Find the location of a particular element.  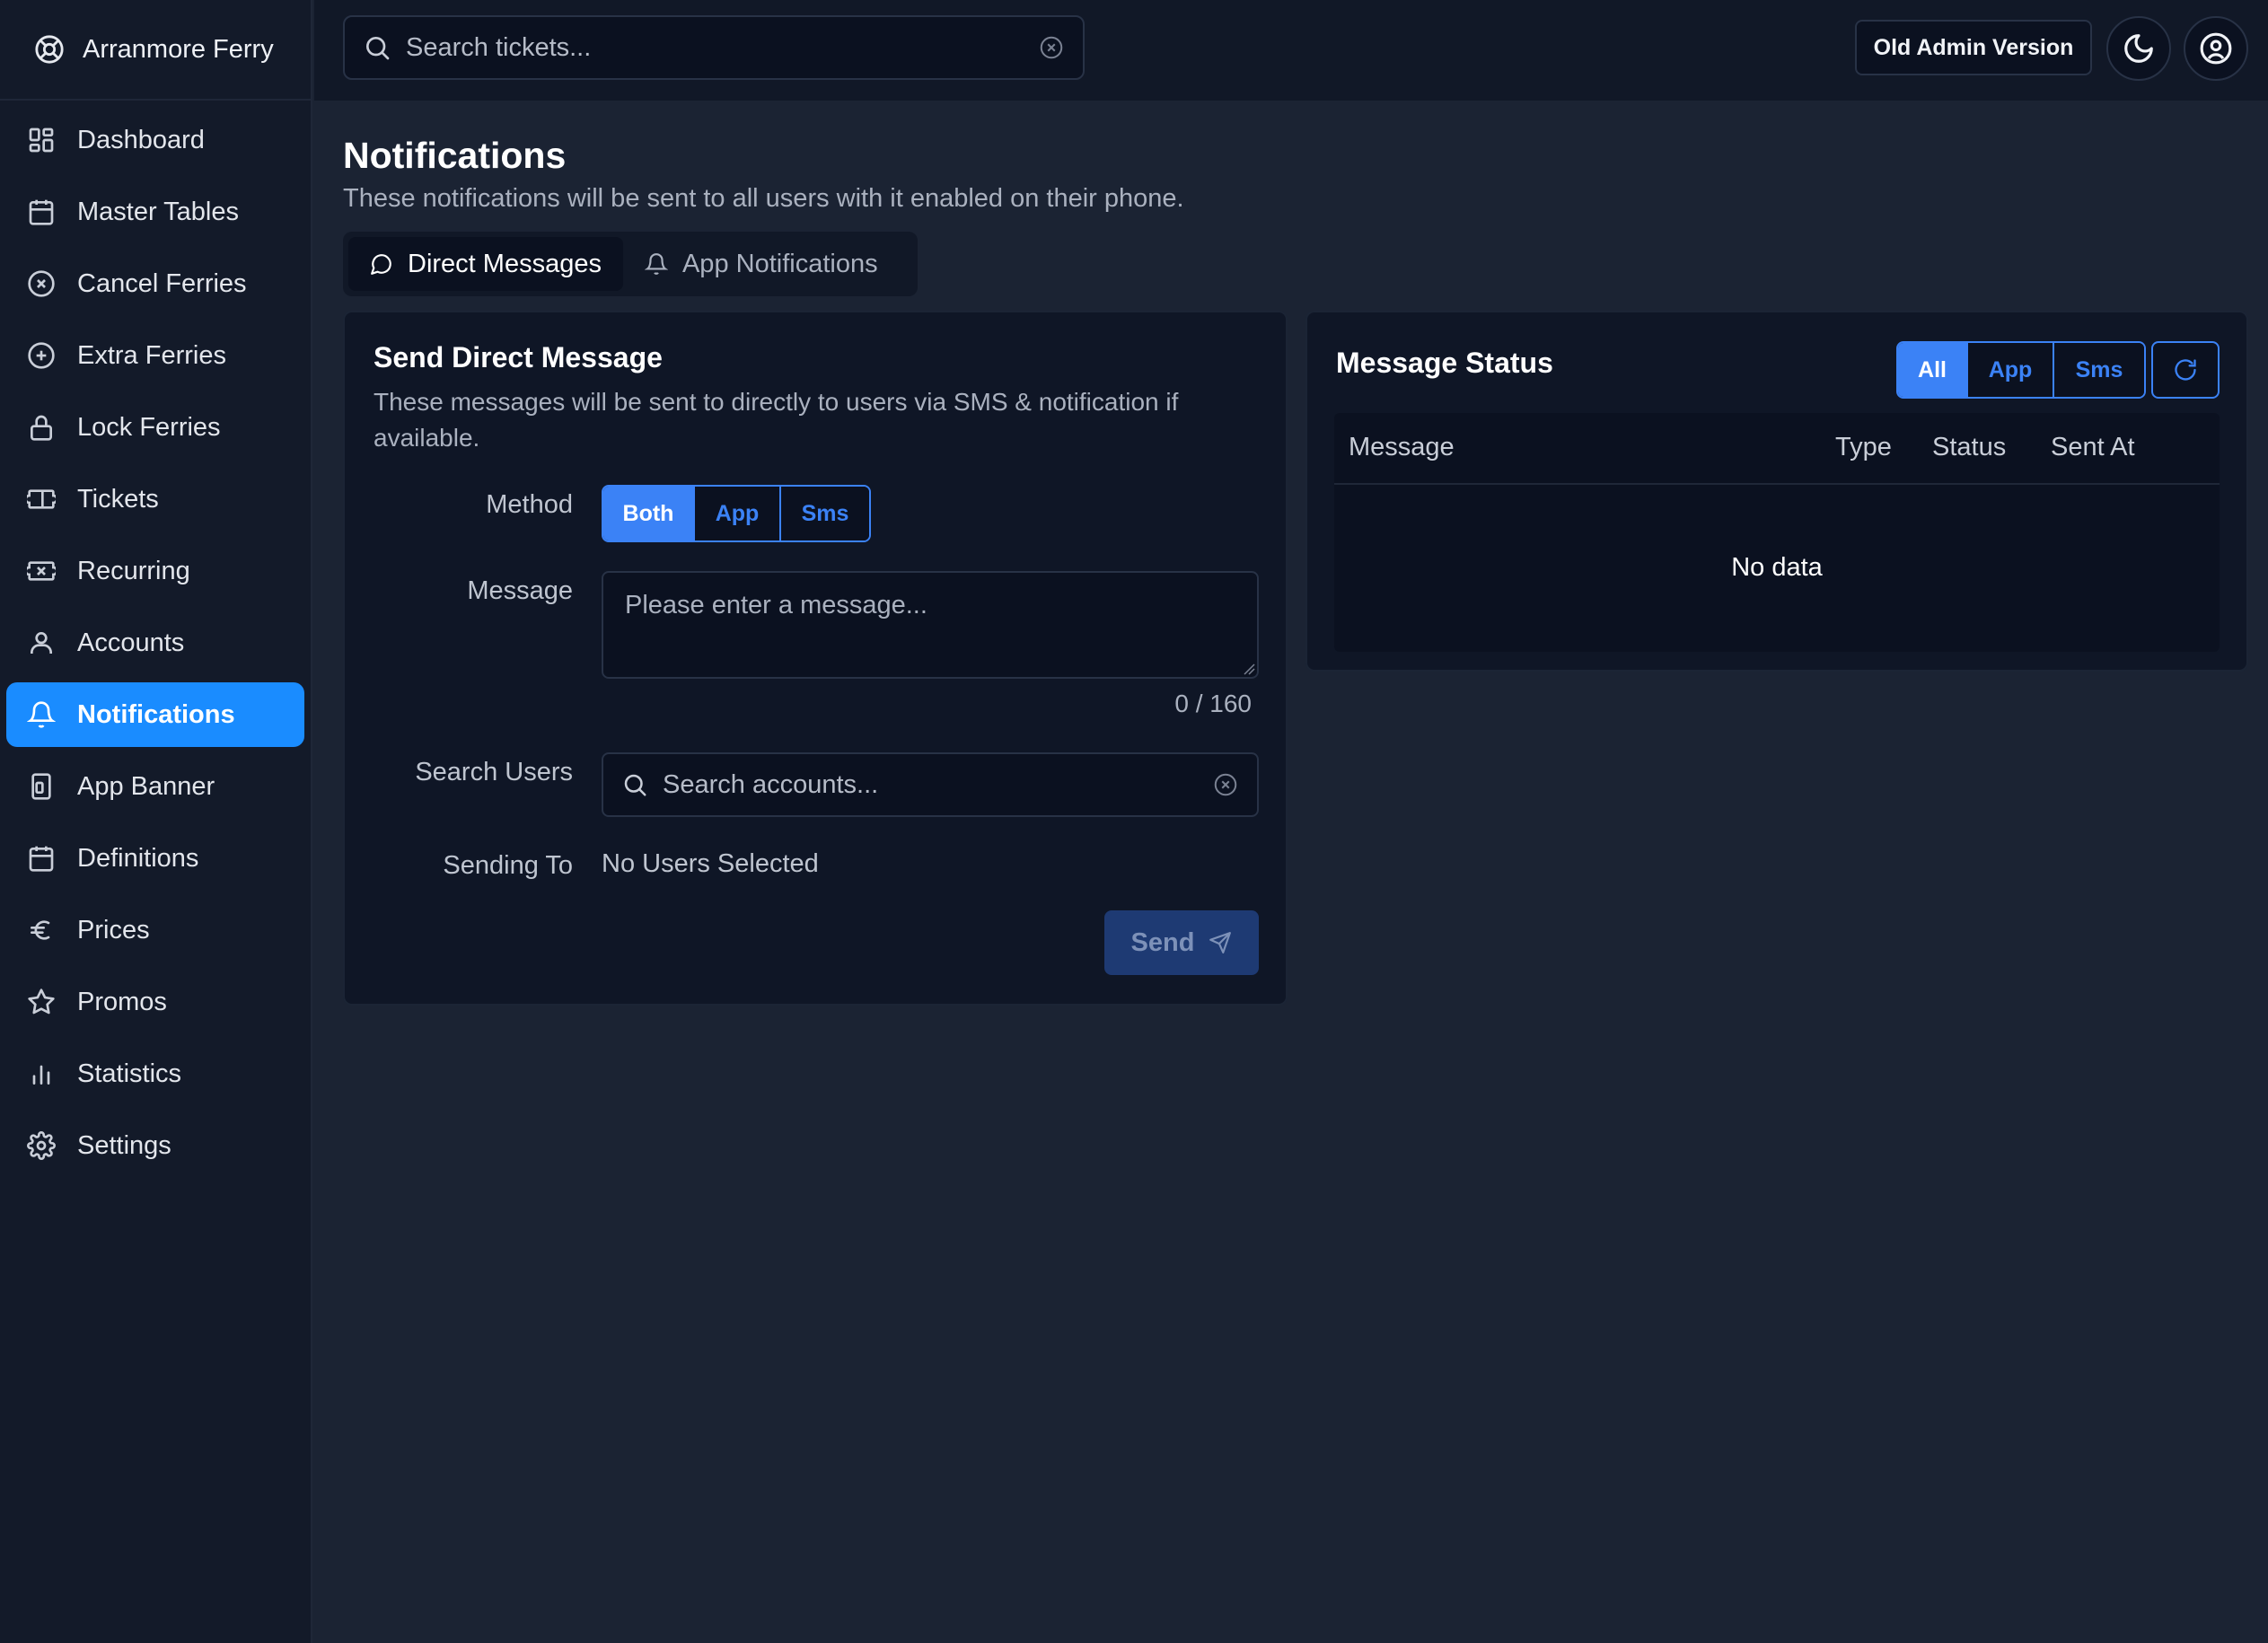

tabs: Direct Messages App Notifications is located at coordinates (630, 264).